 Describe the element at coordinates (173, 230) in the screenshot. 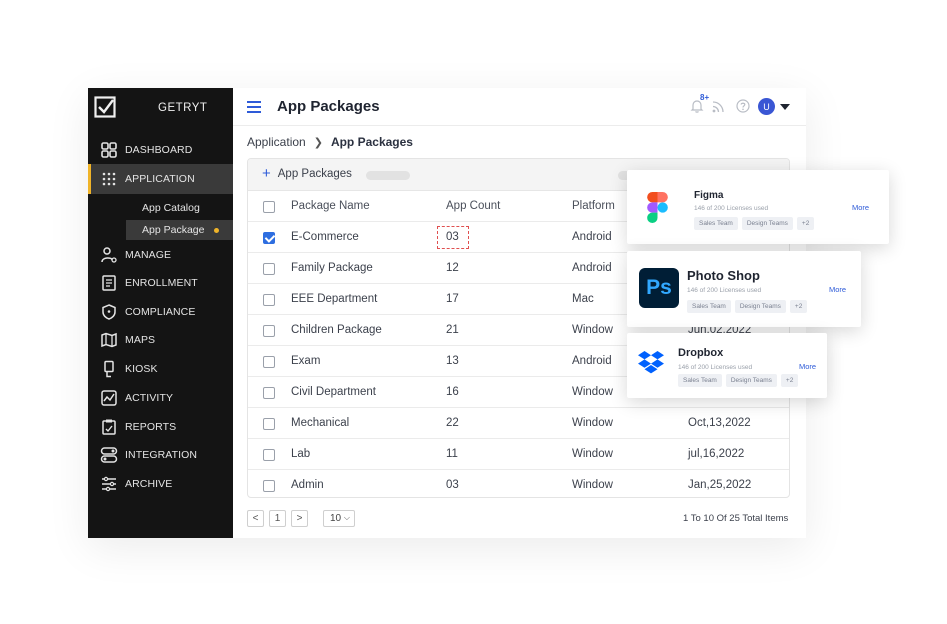

I see `sidebar-subitem-label: App Package` at that location.